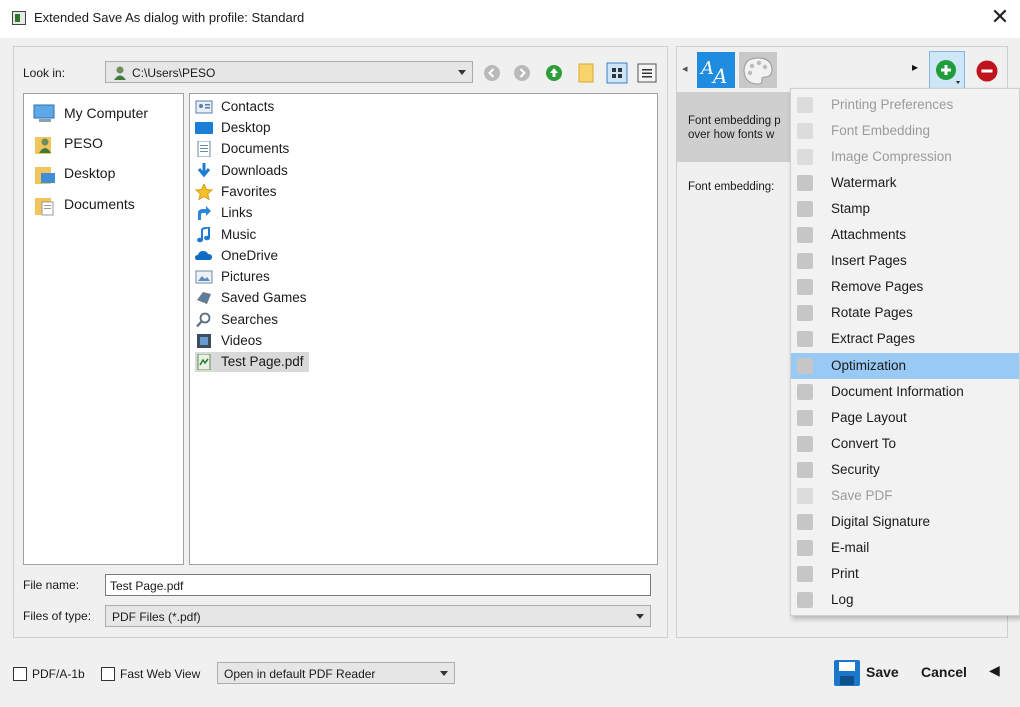 The image size is (1020, 707). What do you see at coordinates (842, 599) in the screenshot?
I see `menu-item-label: Log` at bounding box center [842, 599].